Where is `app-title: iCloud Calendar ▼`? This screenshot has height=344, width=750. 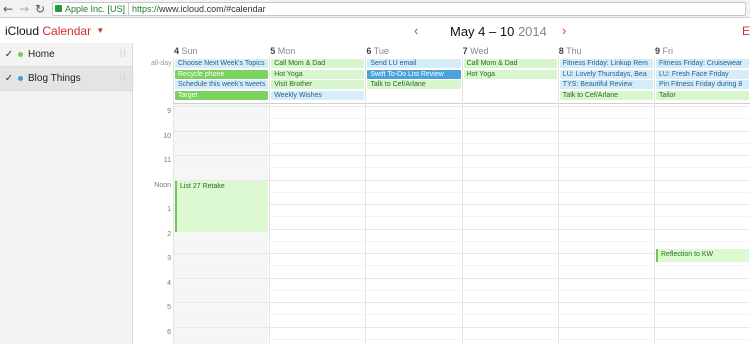 app-title: iCloud Calendar ▼ is located at coordinates (54, 31).